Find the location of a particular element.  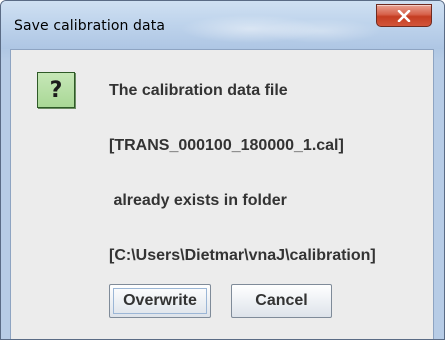

overwrite-button: Overwrite is located at coordinates (160, 301).